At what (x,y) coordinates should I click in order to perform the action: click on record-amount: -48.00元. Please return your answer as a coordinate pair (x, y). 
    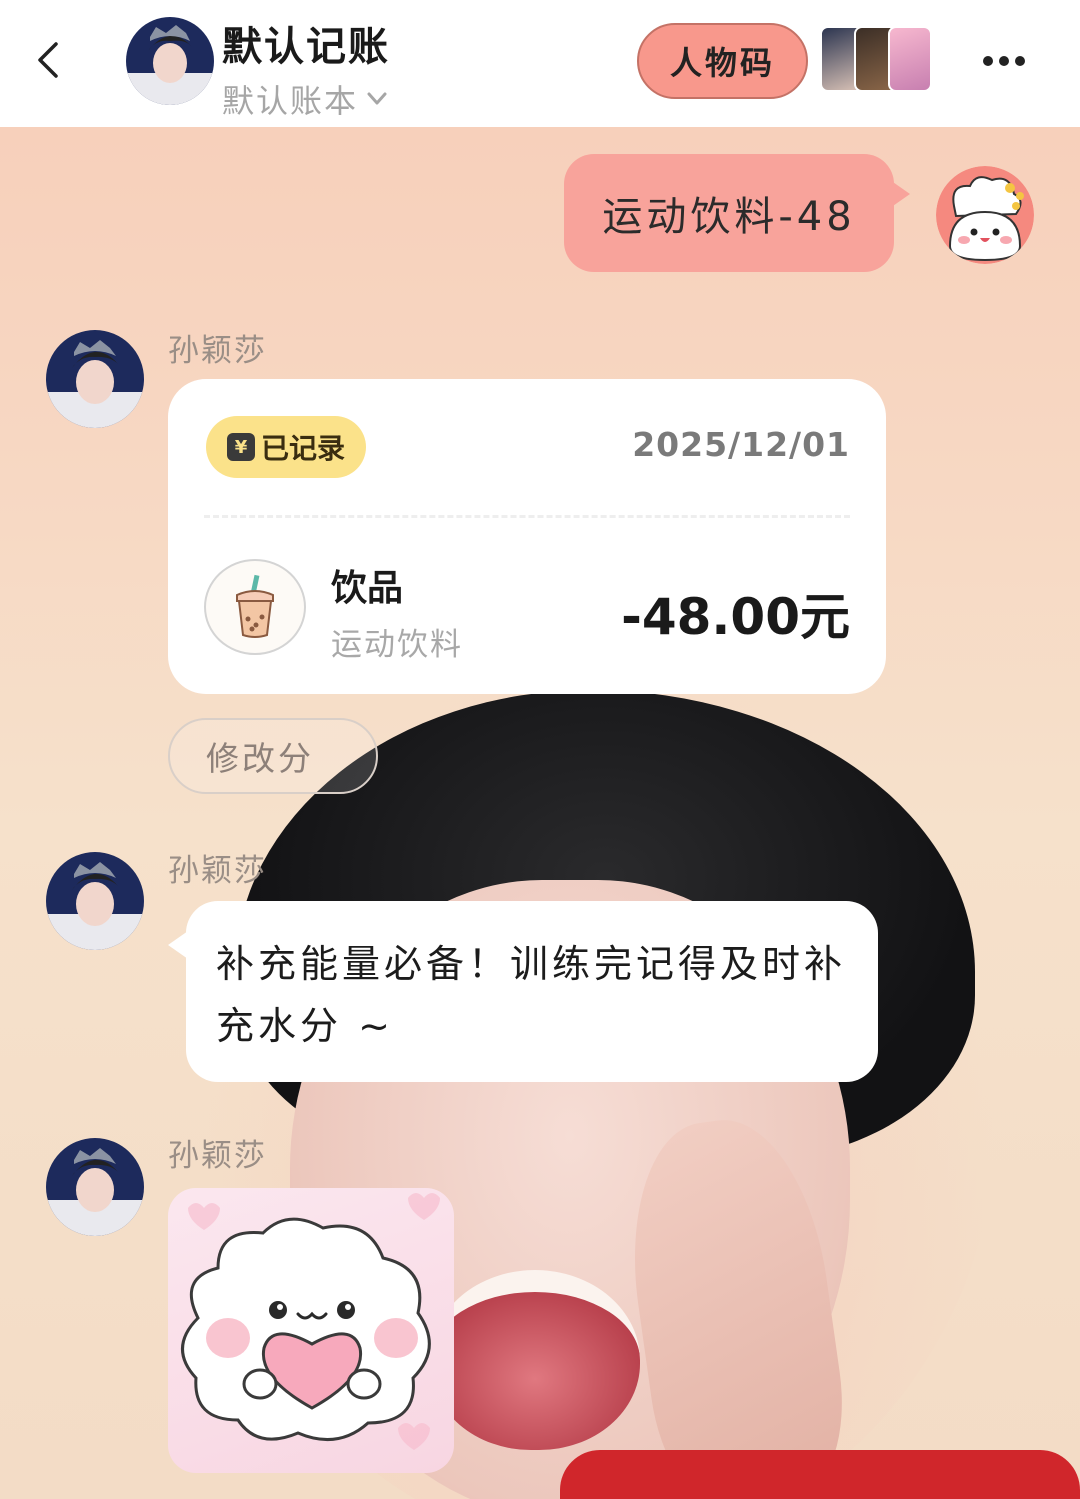
    Looking at the image, I should click on (735, 617).